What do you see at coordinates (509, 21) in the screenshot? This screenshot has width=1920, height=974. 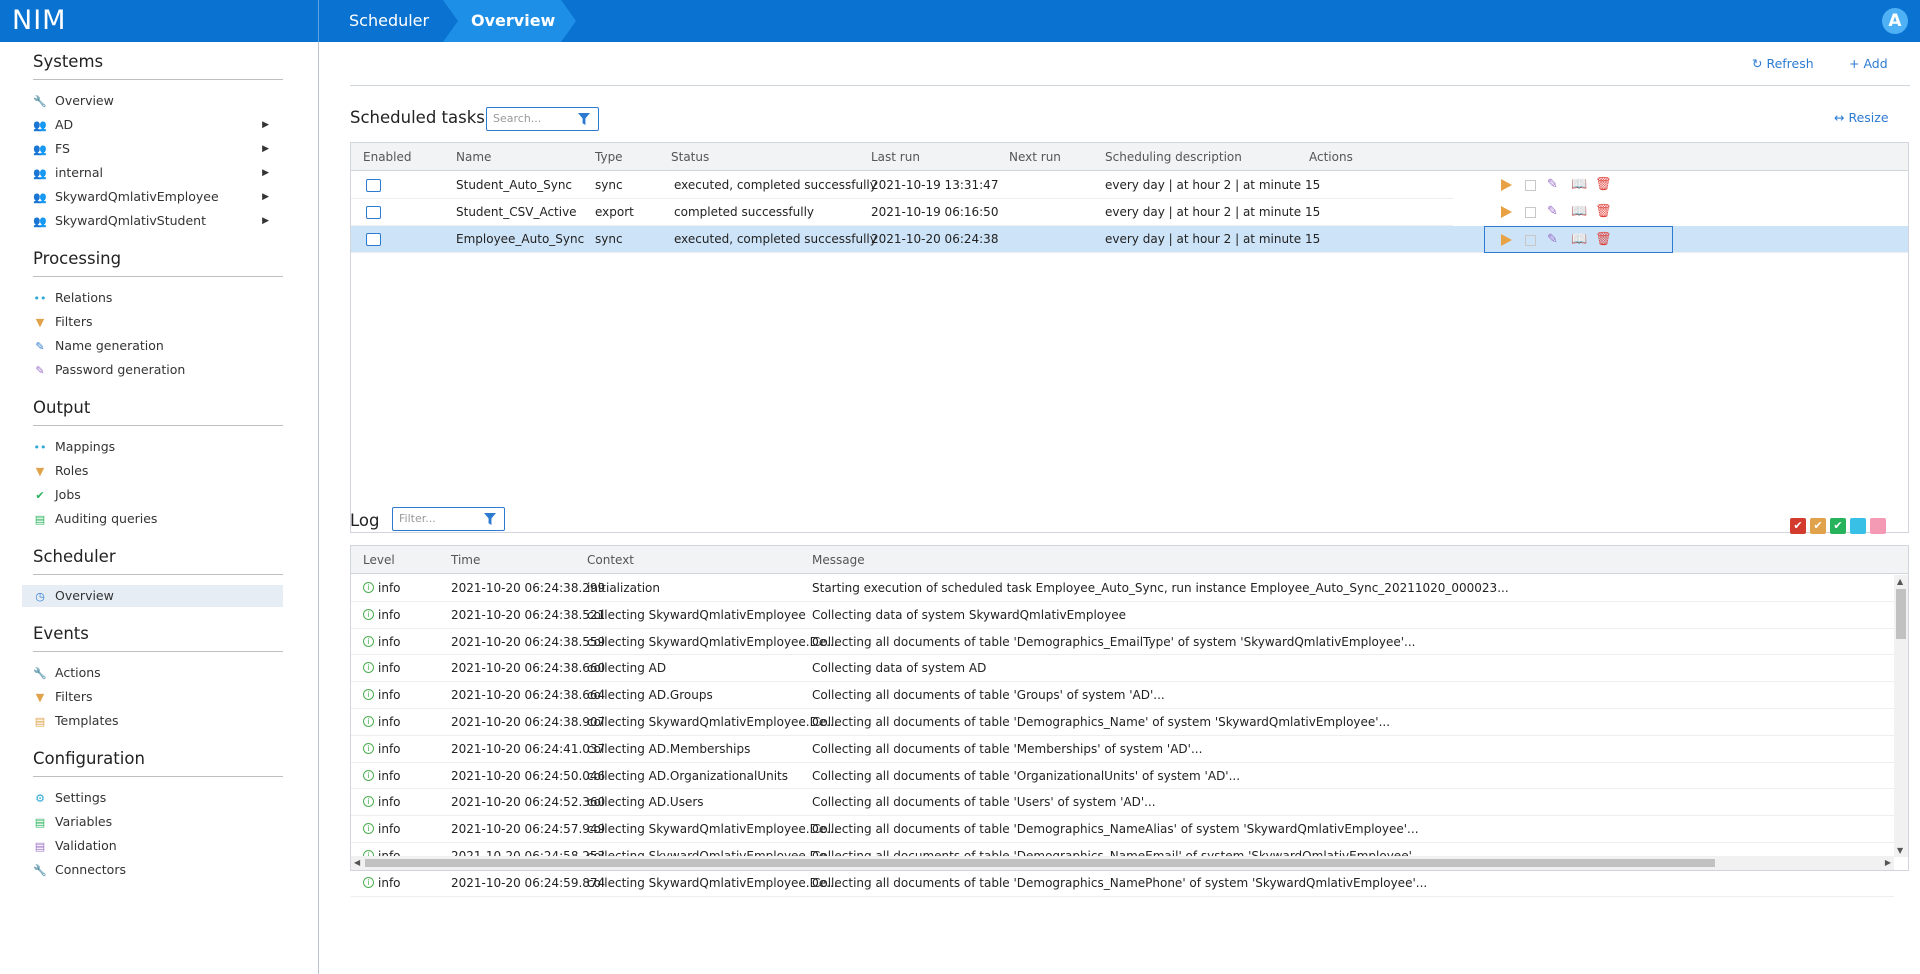 I see `breadcrumb-overview: Overview` at bounding box center [509, 21].